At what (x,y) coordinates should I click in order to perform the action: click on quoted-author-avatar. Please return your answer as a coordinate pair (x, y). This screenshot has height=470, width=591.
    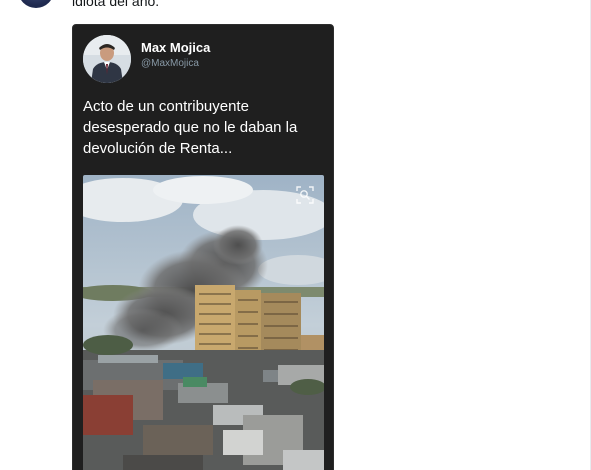
    Looking at the image, I should click on (107, 59).